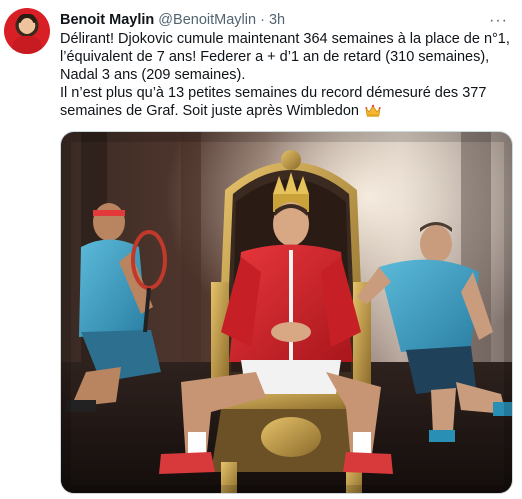 Image resolution: width=522 pixels, height=499 pixels. I want to click on avatar-shirt, so click(27, 45).